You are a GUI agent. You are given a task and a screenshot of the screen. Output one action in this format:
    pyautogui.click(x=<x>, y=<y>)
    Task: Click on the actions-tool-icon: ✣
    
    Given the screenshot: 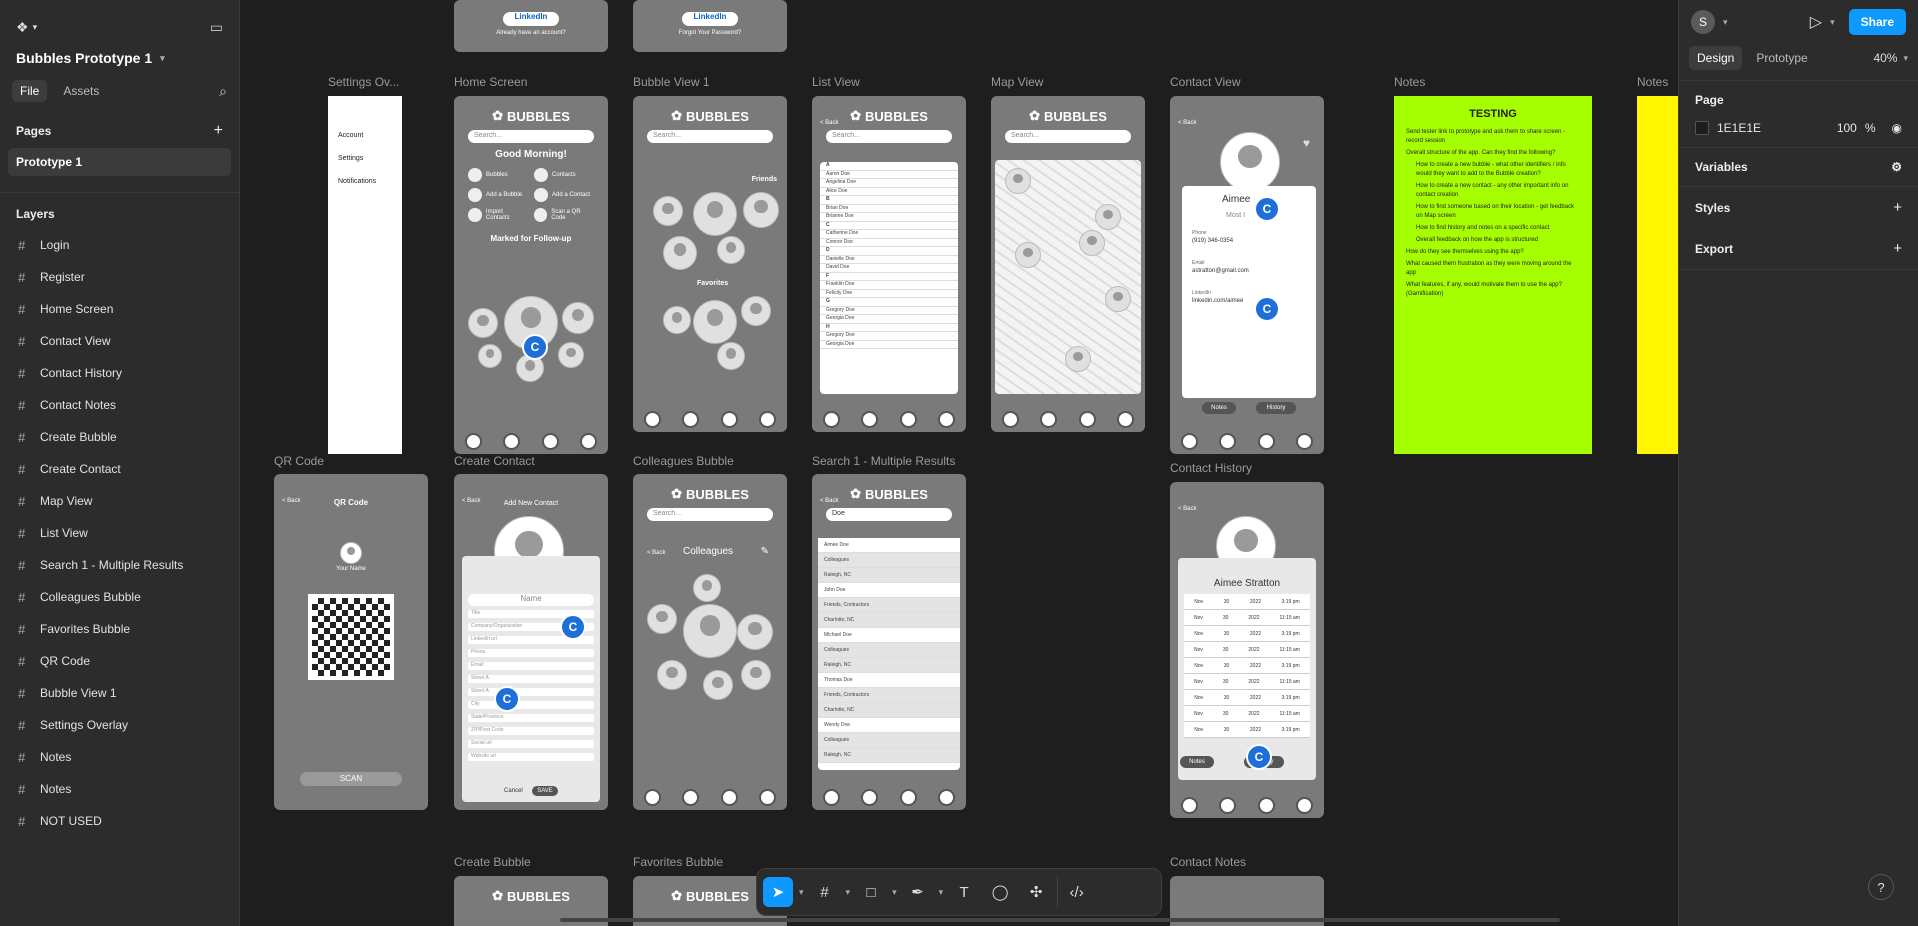 What is the action you would take?
    pyautogui.click(x=1036, y=892)
    